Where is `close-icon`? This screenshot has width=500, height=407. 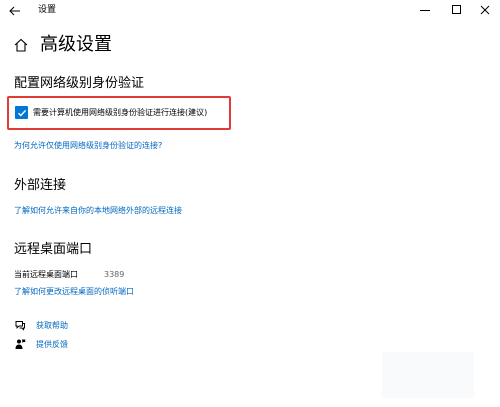
close-icon is located at coordinates (485, 10).